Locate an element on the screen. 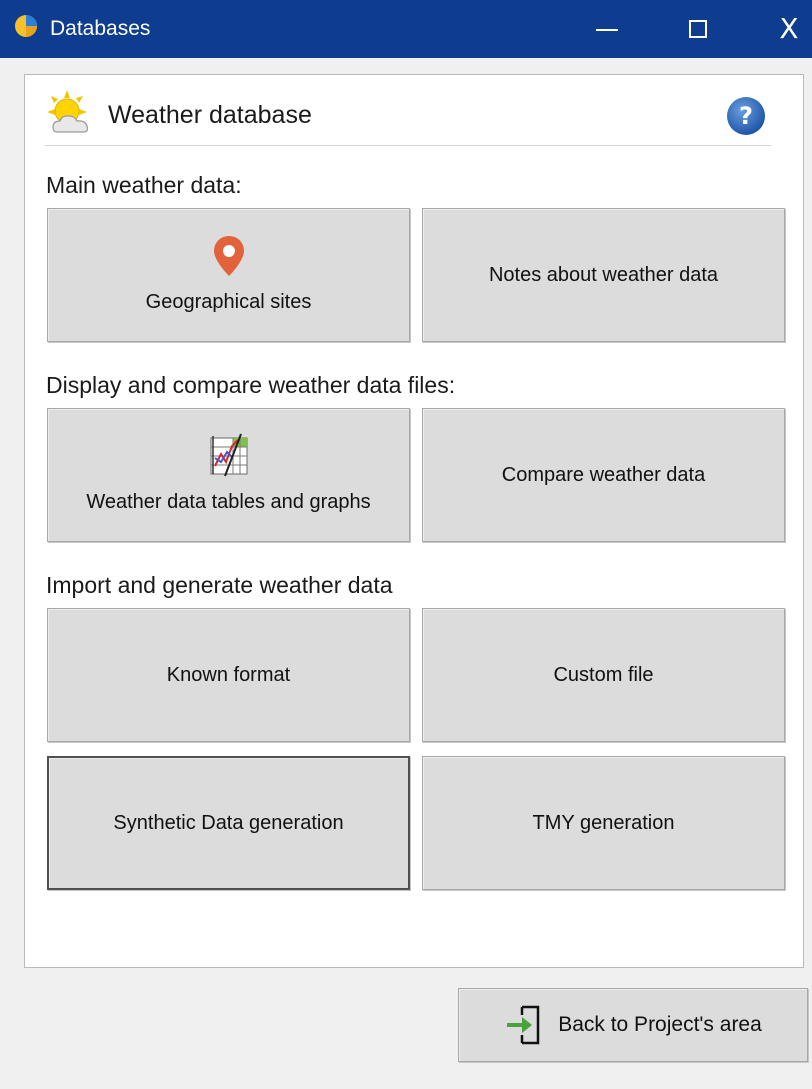  window-title: Databases is located at coordinates (100, 28).